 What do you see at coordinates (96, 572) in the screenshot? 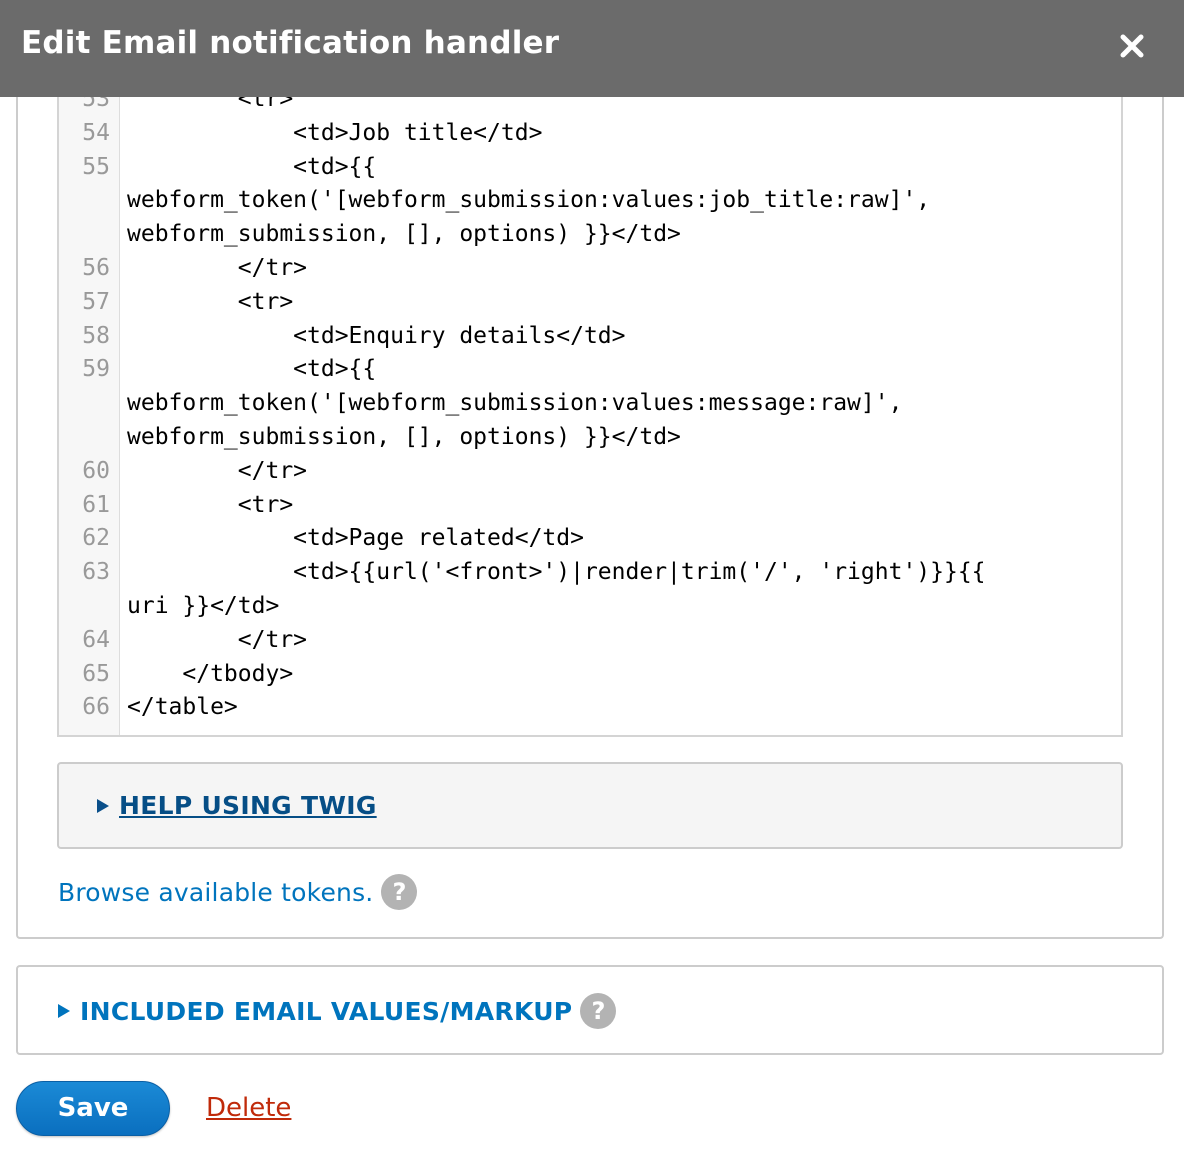
I see `line-number: 63` at bounding box center [96, 572].